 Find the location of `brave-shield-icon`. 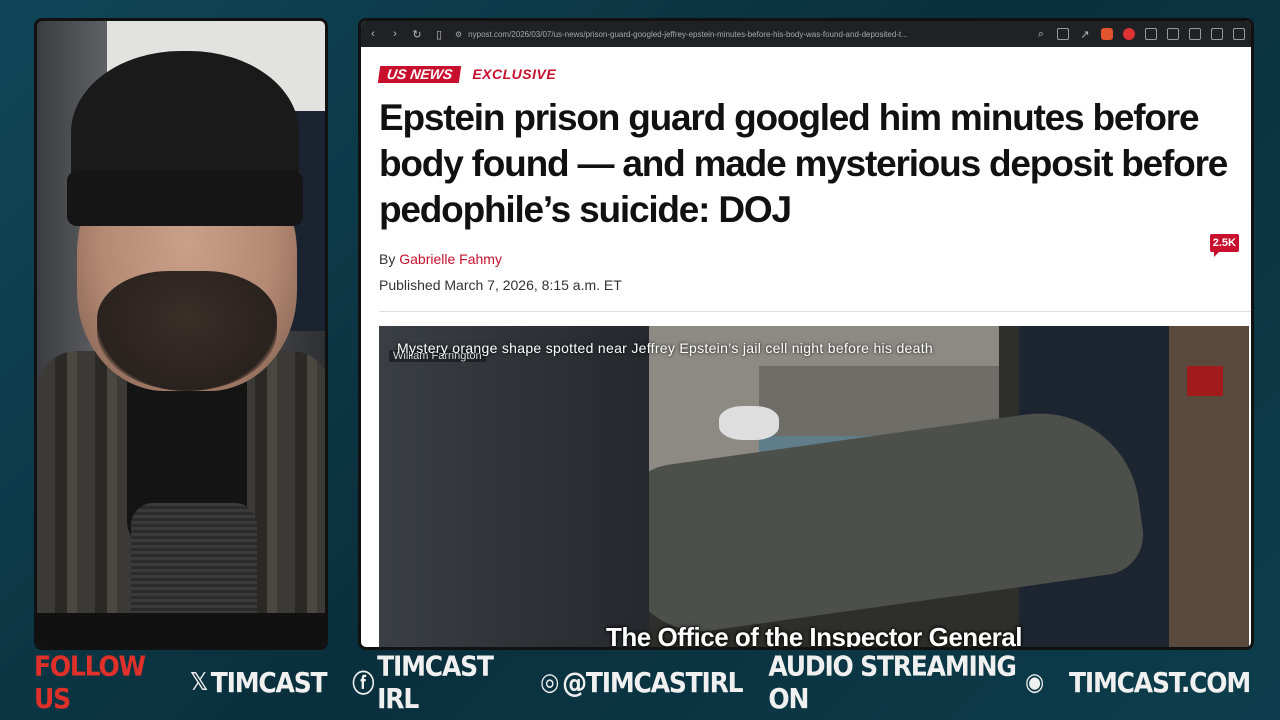

brave-shield-icon is located at coordinates (1107, 34).